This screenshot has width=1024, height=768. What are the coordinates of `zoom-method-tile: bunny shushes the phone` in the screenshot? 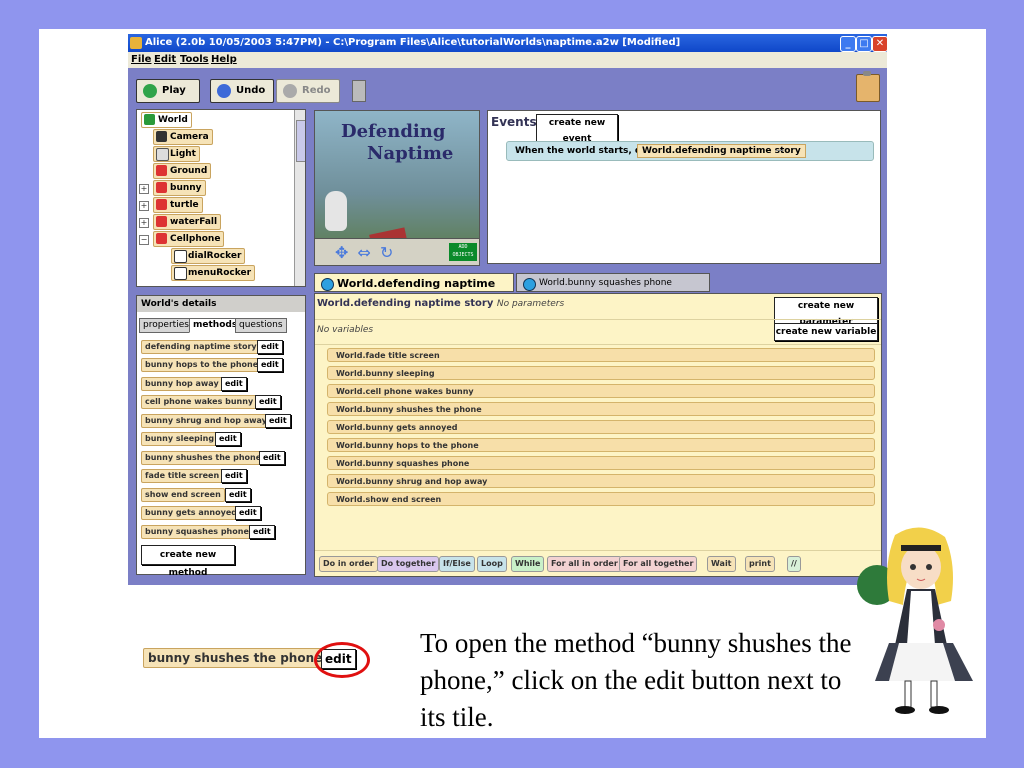 It's located at (235, 658).